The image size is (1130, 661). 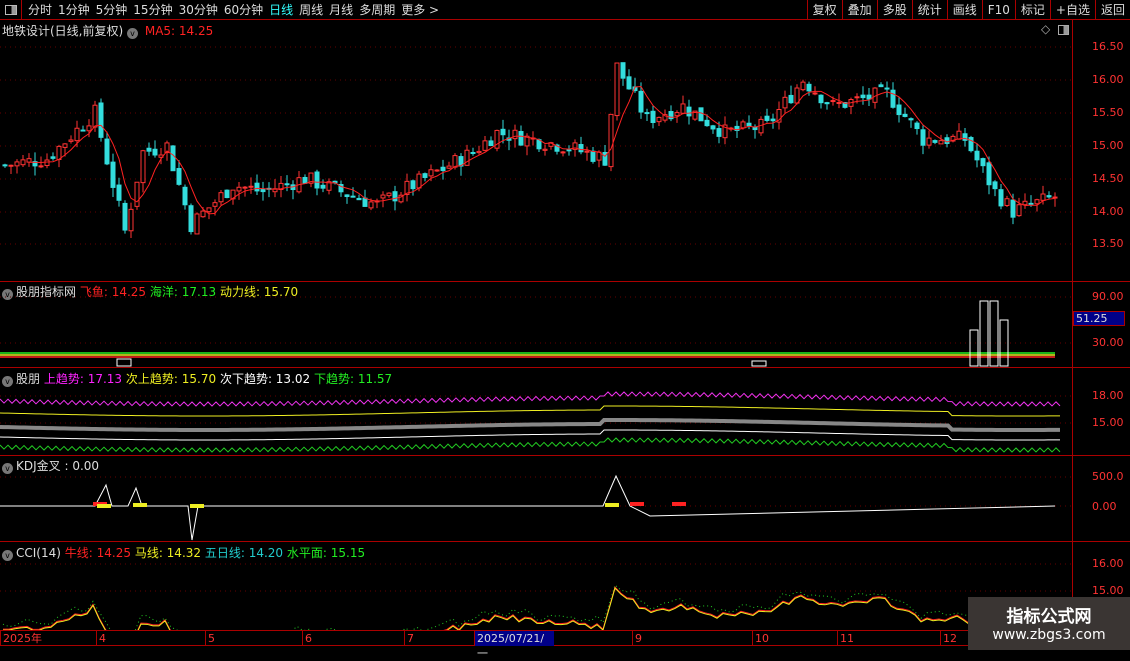 What do you see at coordinates (760, 638) in the screenshot?
I see `time-label: 10` at bounding box center [760, 638].